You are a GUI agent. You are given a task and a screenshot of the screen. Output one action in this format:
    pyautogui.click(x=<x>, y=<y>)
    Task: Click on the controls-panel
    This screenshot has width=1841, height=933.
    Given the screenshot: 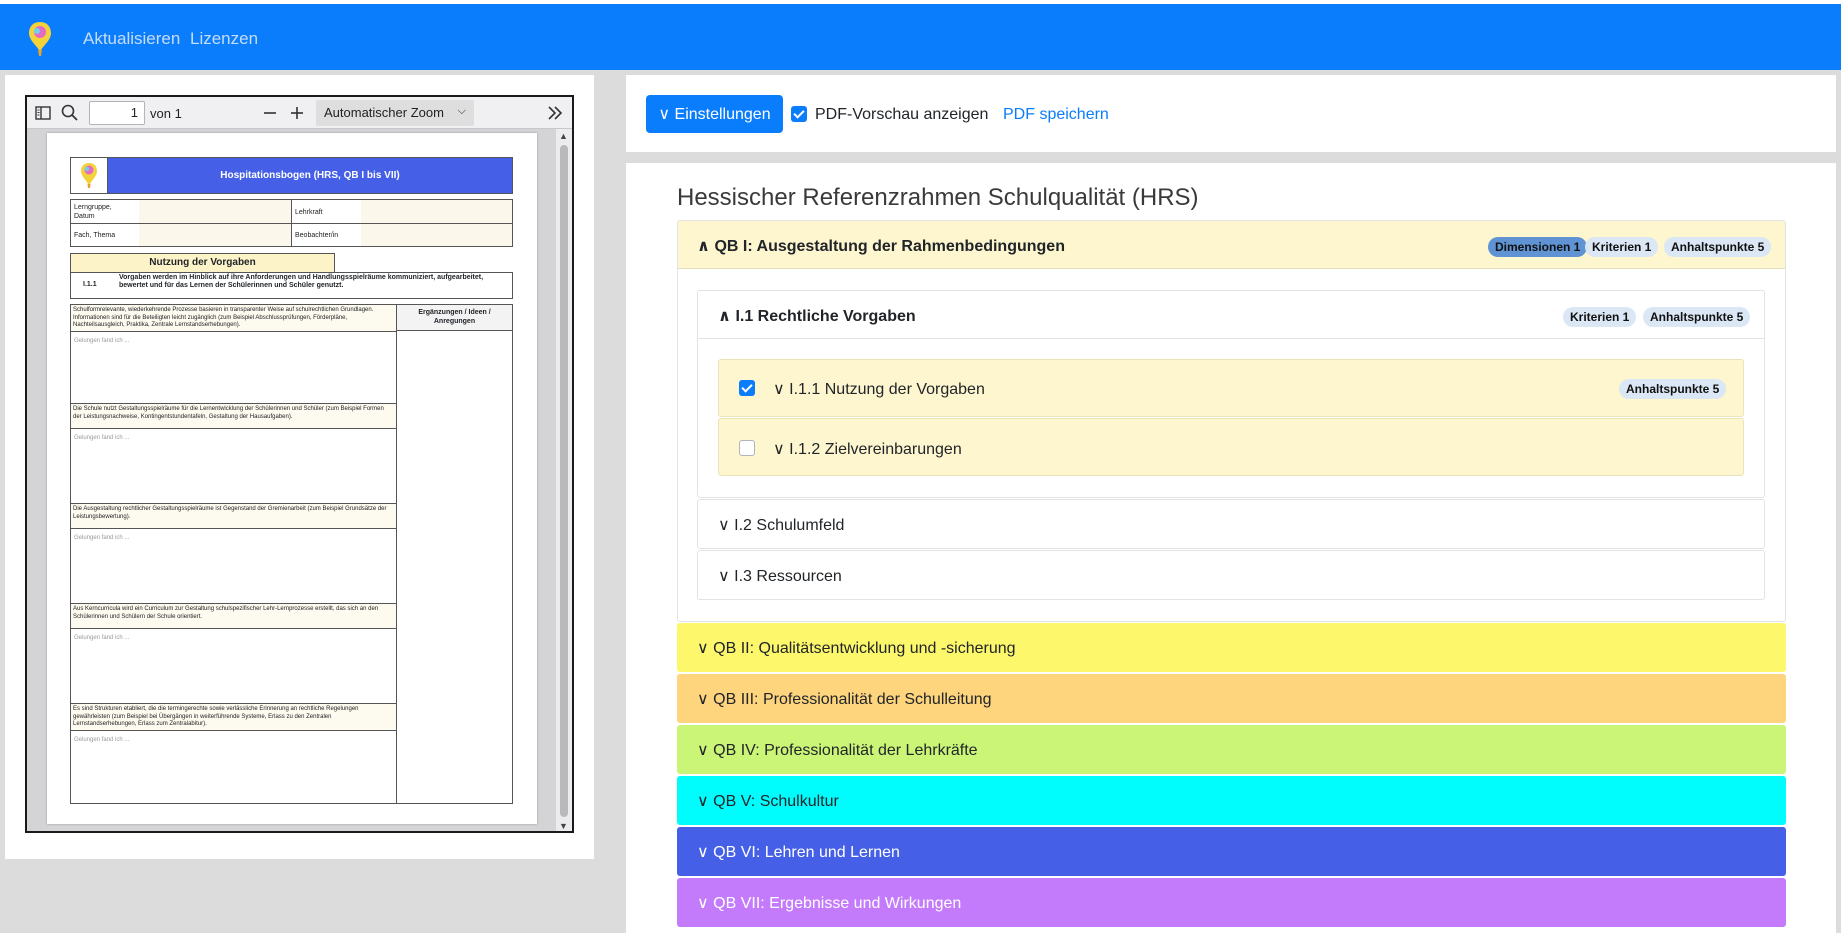 What is the action you would take?
    pyautogui.click(x=1231, y=113)
    